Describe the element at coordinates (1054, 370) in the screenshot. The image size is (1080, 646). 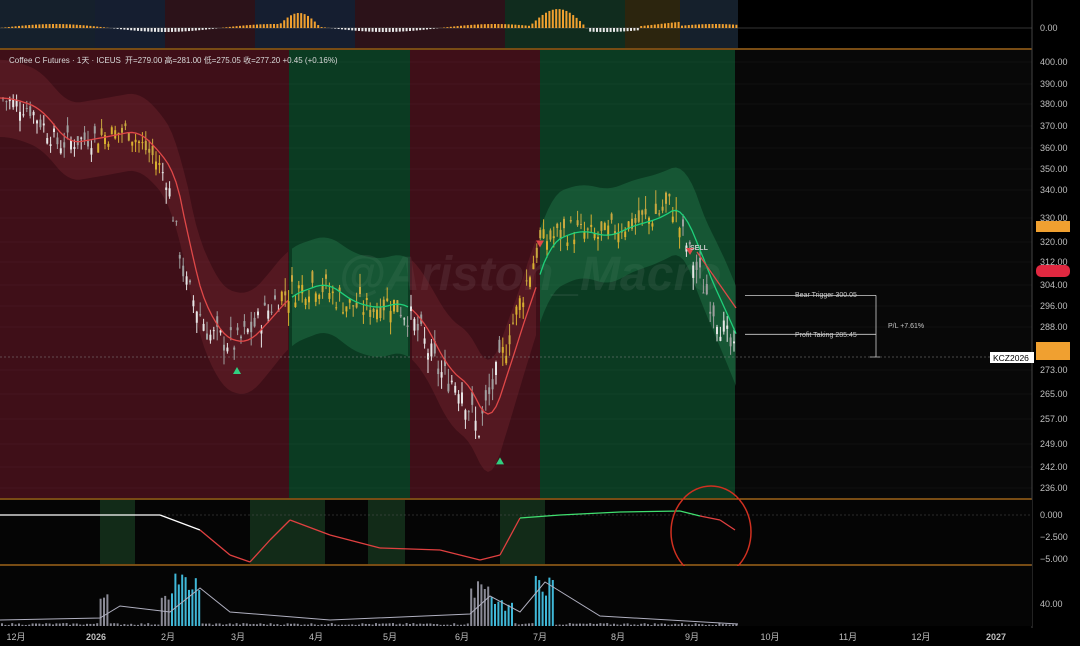
I see `price-tick-label: 273.00` at that location.